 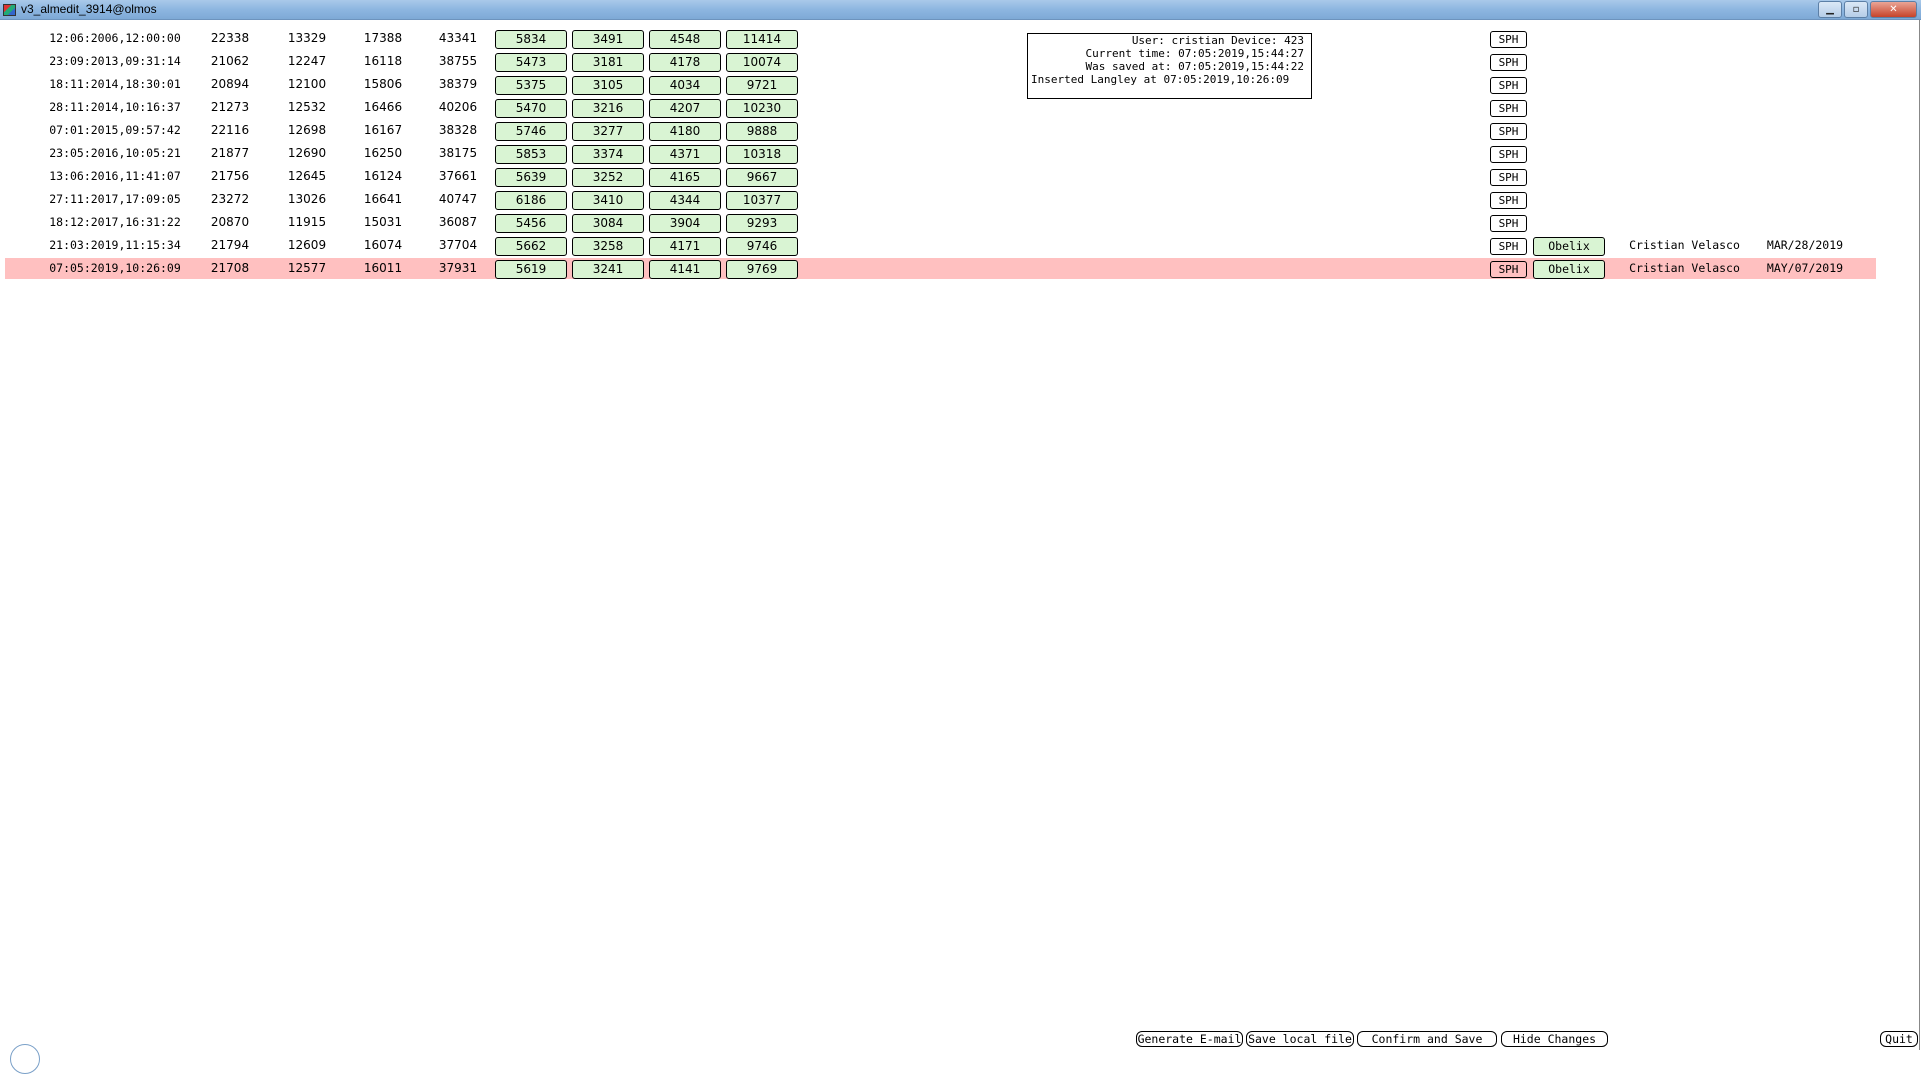 I want to click on row-value-button-1: 5470, so click(x=531, y=108).